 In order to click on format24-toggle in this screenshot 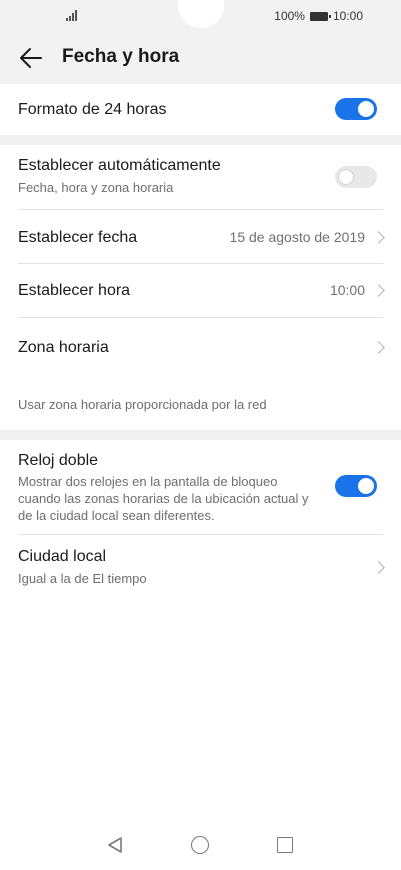, I will do `click(356, 109)`.